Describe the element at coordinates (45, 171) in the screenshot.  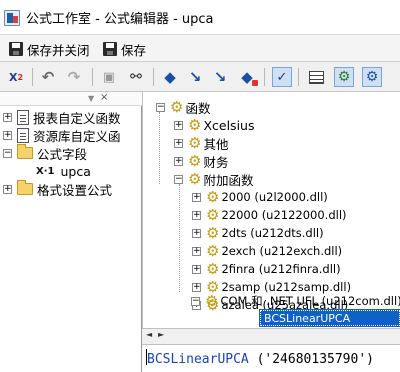
I see `formula-icon: X·1` at that location.